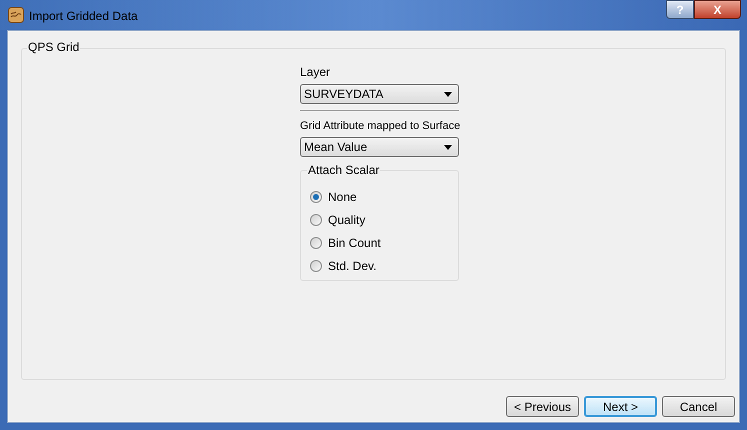 The height and width of the screenshot is (430, 747). I want to click on radio-option: Quality, so click(384, 220).